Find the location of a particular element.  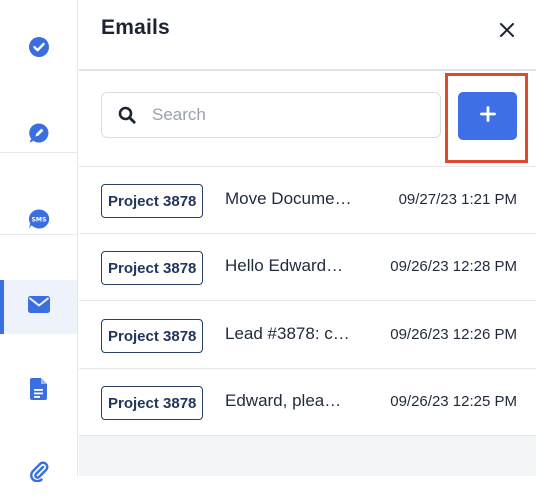

email-timestamp: 09/26/23 12:28 PM is located at coordinates (453, 266).